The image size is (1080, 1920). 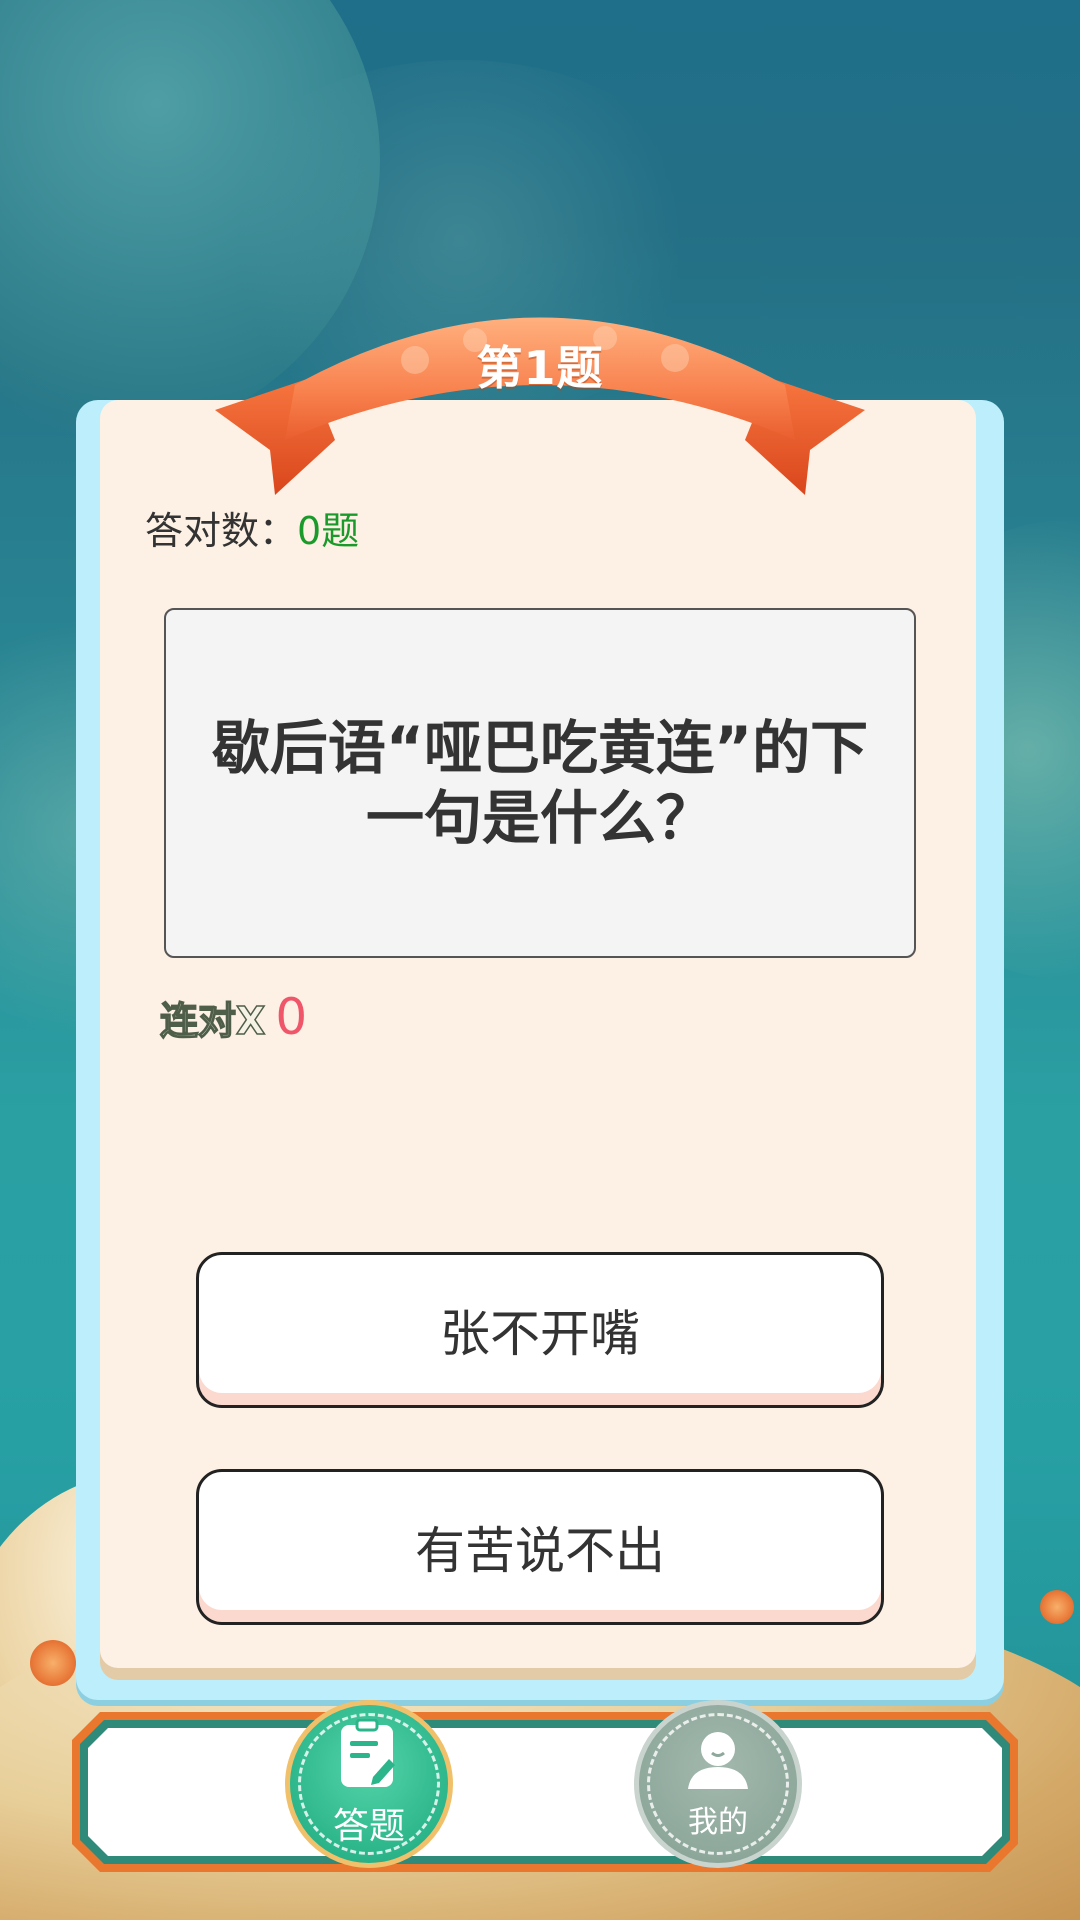 I want to click on streak-label: 连对X, so click(x=212, y=1021).